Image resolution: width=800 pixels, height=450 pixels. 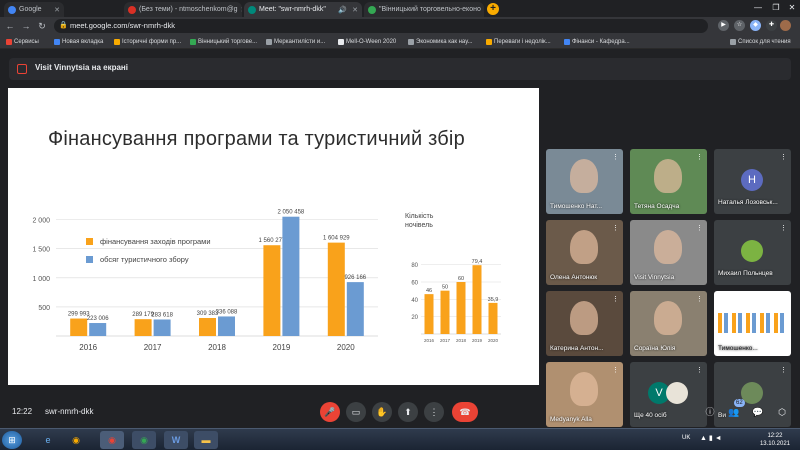 I want to click on windows-taskbar: ⊞ e ◉ ◉ ◉ W ▬ UK ▲ ▮ ◄ 12:22 13.10.2021, so click(x=400, y=439).